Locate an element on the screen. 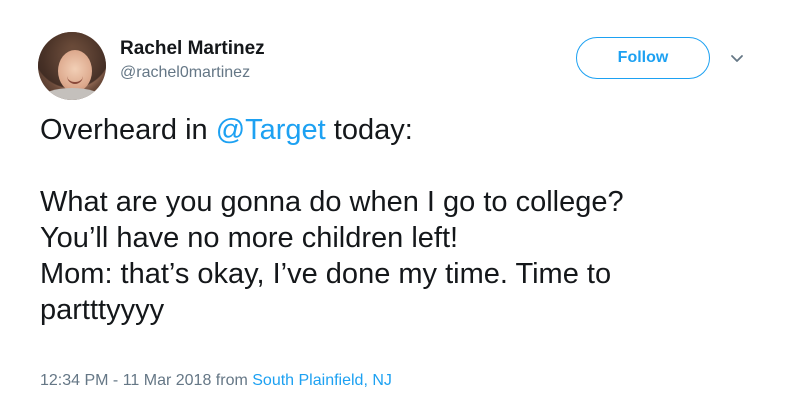  avatar is located at coordinates (72, 66).